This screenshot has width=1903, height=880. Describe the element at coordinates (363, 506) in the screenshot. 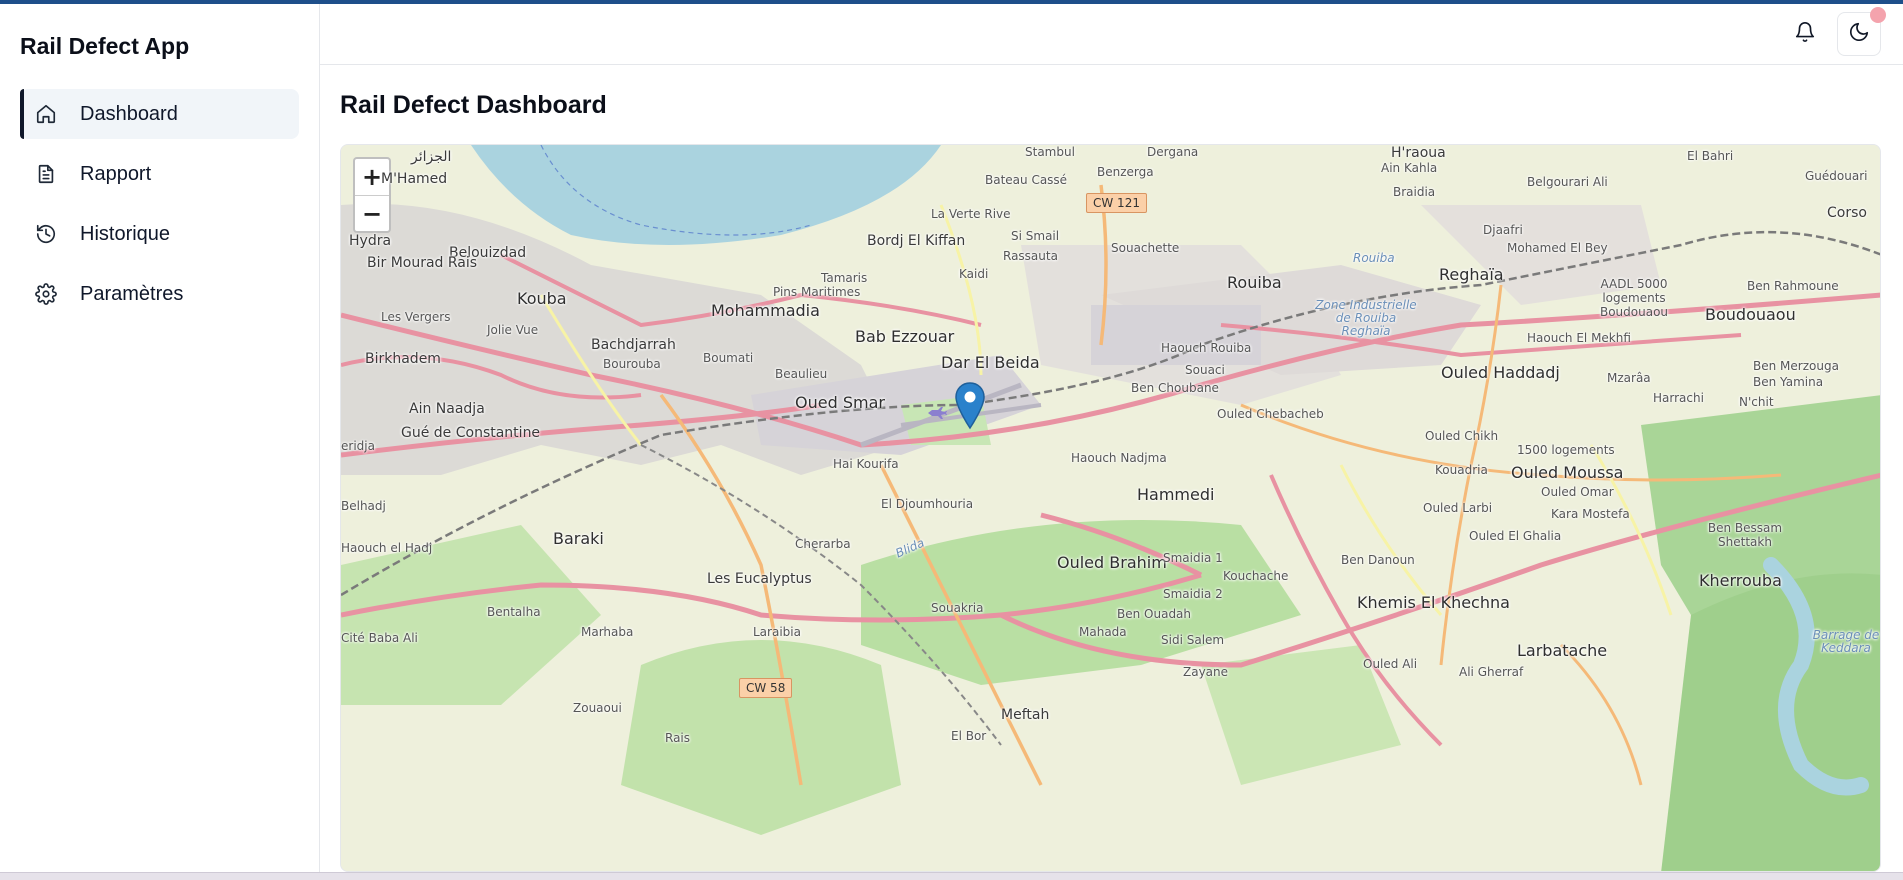

I see `map-label: Belhadj` at that location.